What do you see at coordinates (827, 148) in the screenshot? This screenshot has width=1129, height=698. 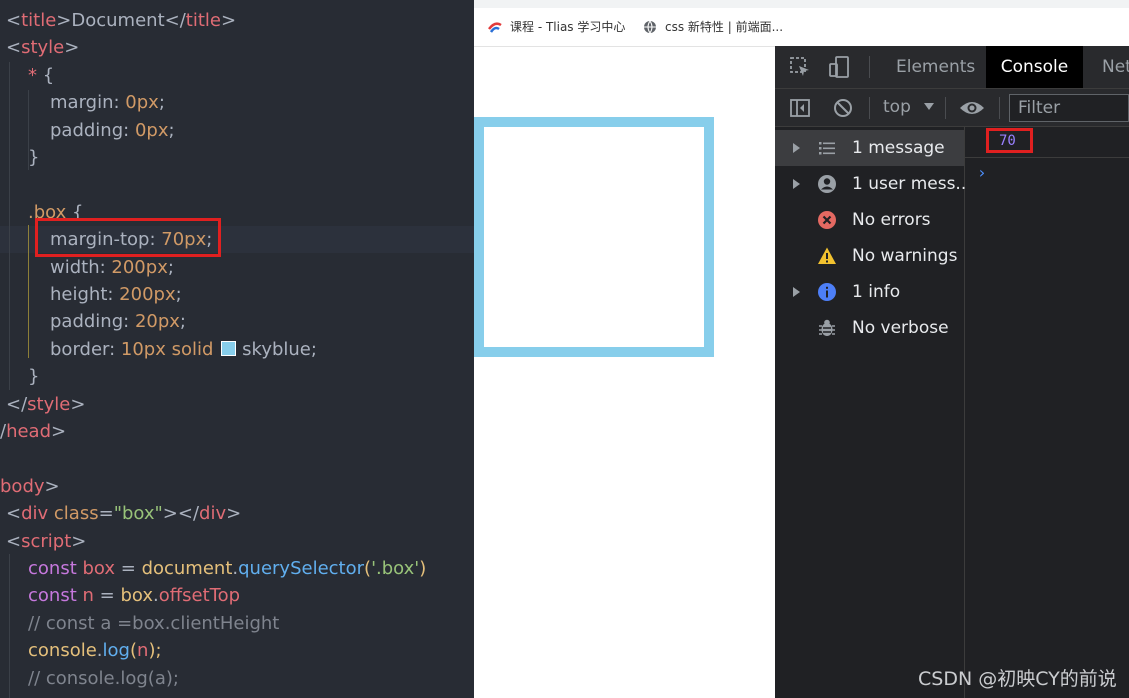 I see `list-icon` at bounding box center [827, 148].